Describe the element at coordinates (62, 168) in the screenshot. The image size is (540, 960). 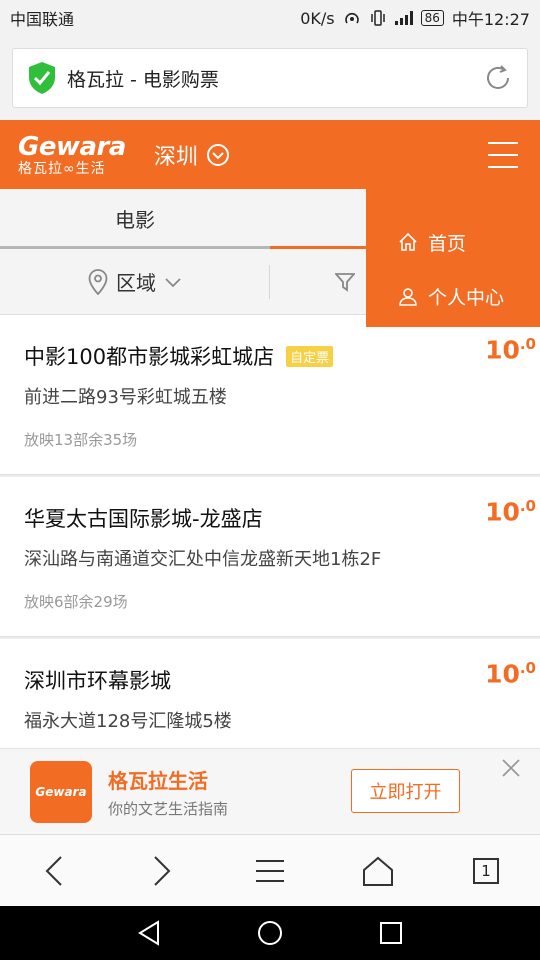
I see `logo-subtext: 格瓦拉∞生活` at that location.